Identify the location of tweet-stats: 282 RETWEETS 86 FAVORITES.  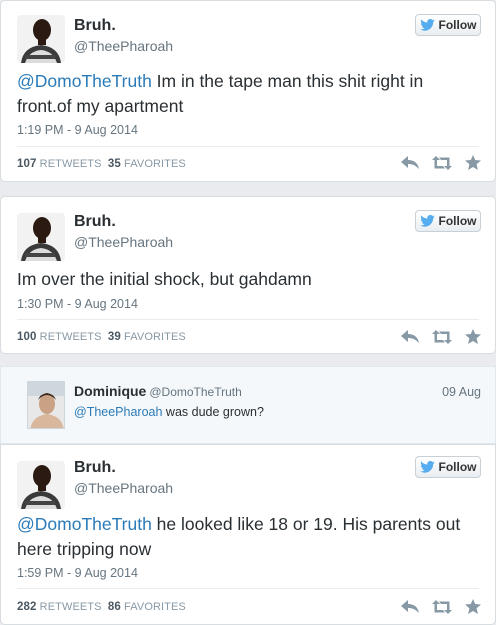
(101, 607).